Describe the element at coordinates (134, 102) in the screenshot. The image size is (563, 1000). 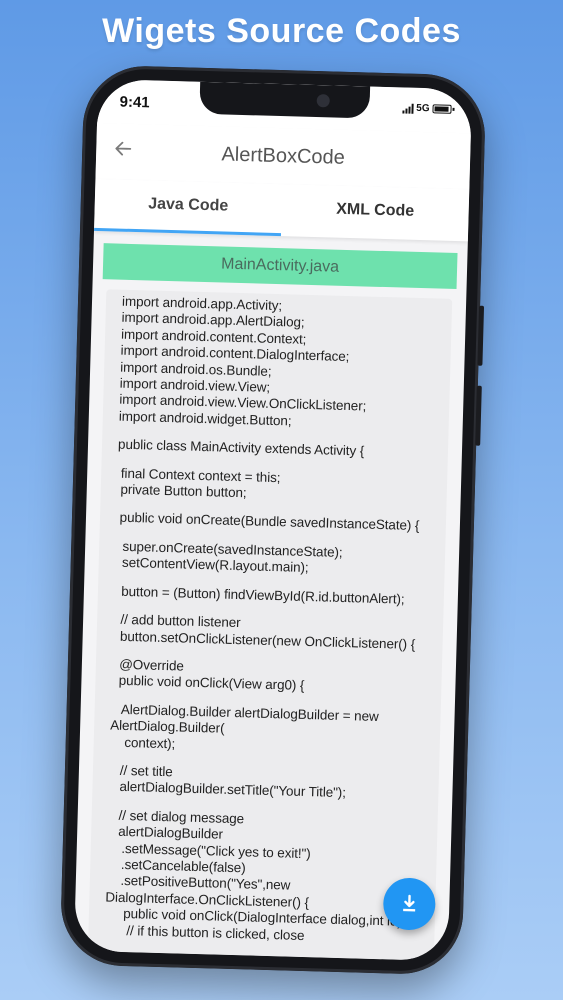
I see `status-time: 9:41` at that location.